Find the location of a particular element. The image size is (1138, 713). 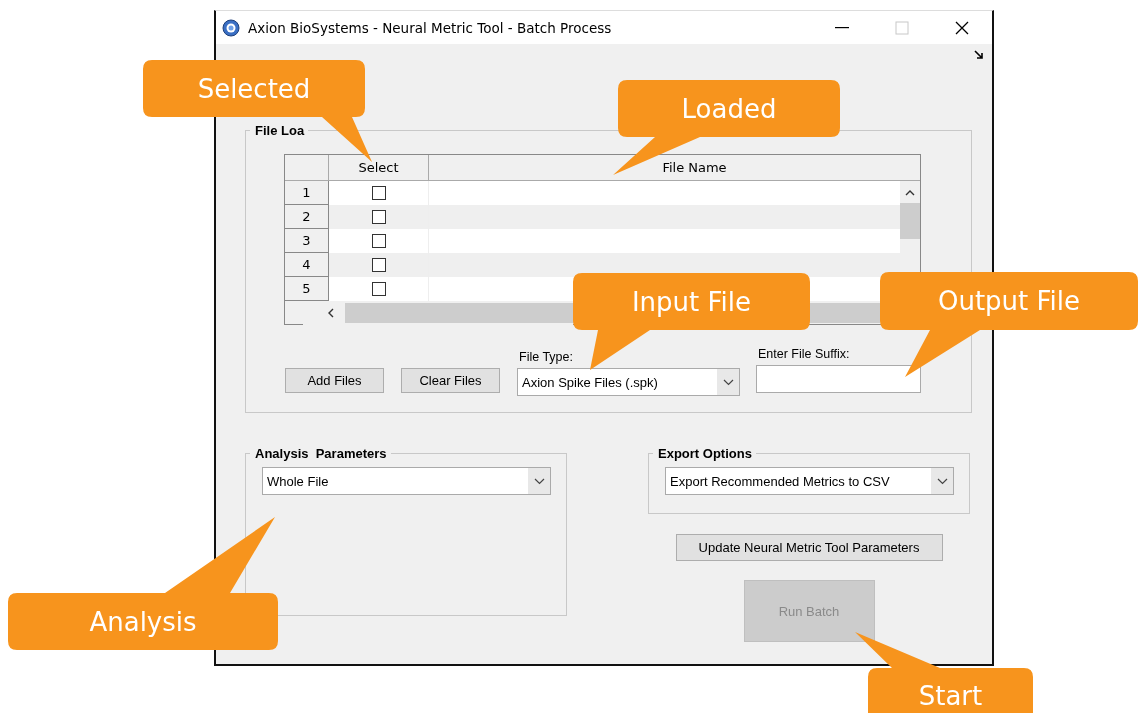

export-dropdown: Export Recommended Metrics to CSV is located at coordinates (809, 481).